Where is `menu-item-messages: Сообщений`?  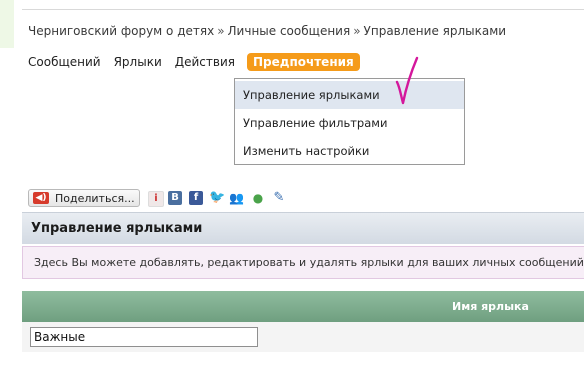
menu-item-messages: Сообщений is located at coordinates (64, 62).